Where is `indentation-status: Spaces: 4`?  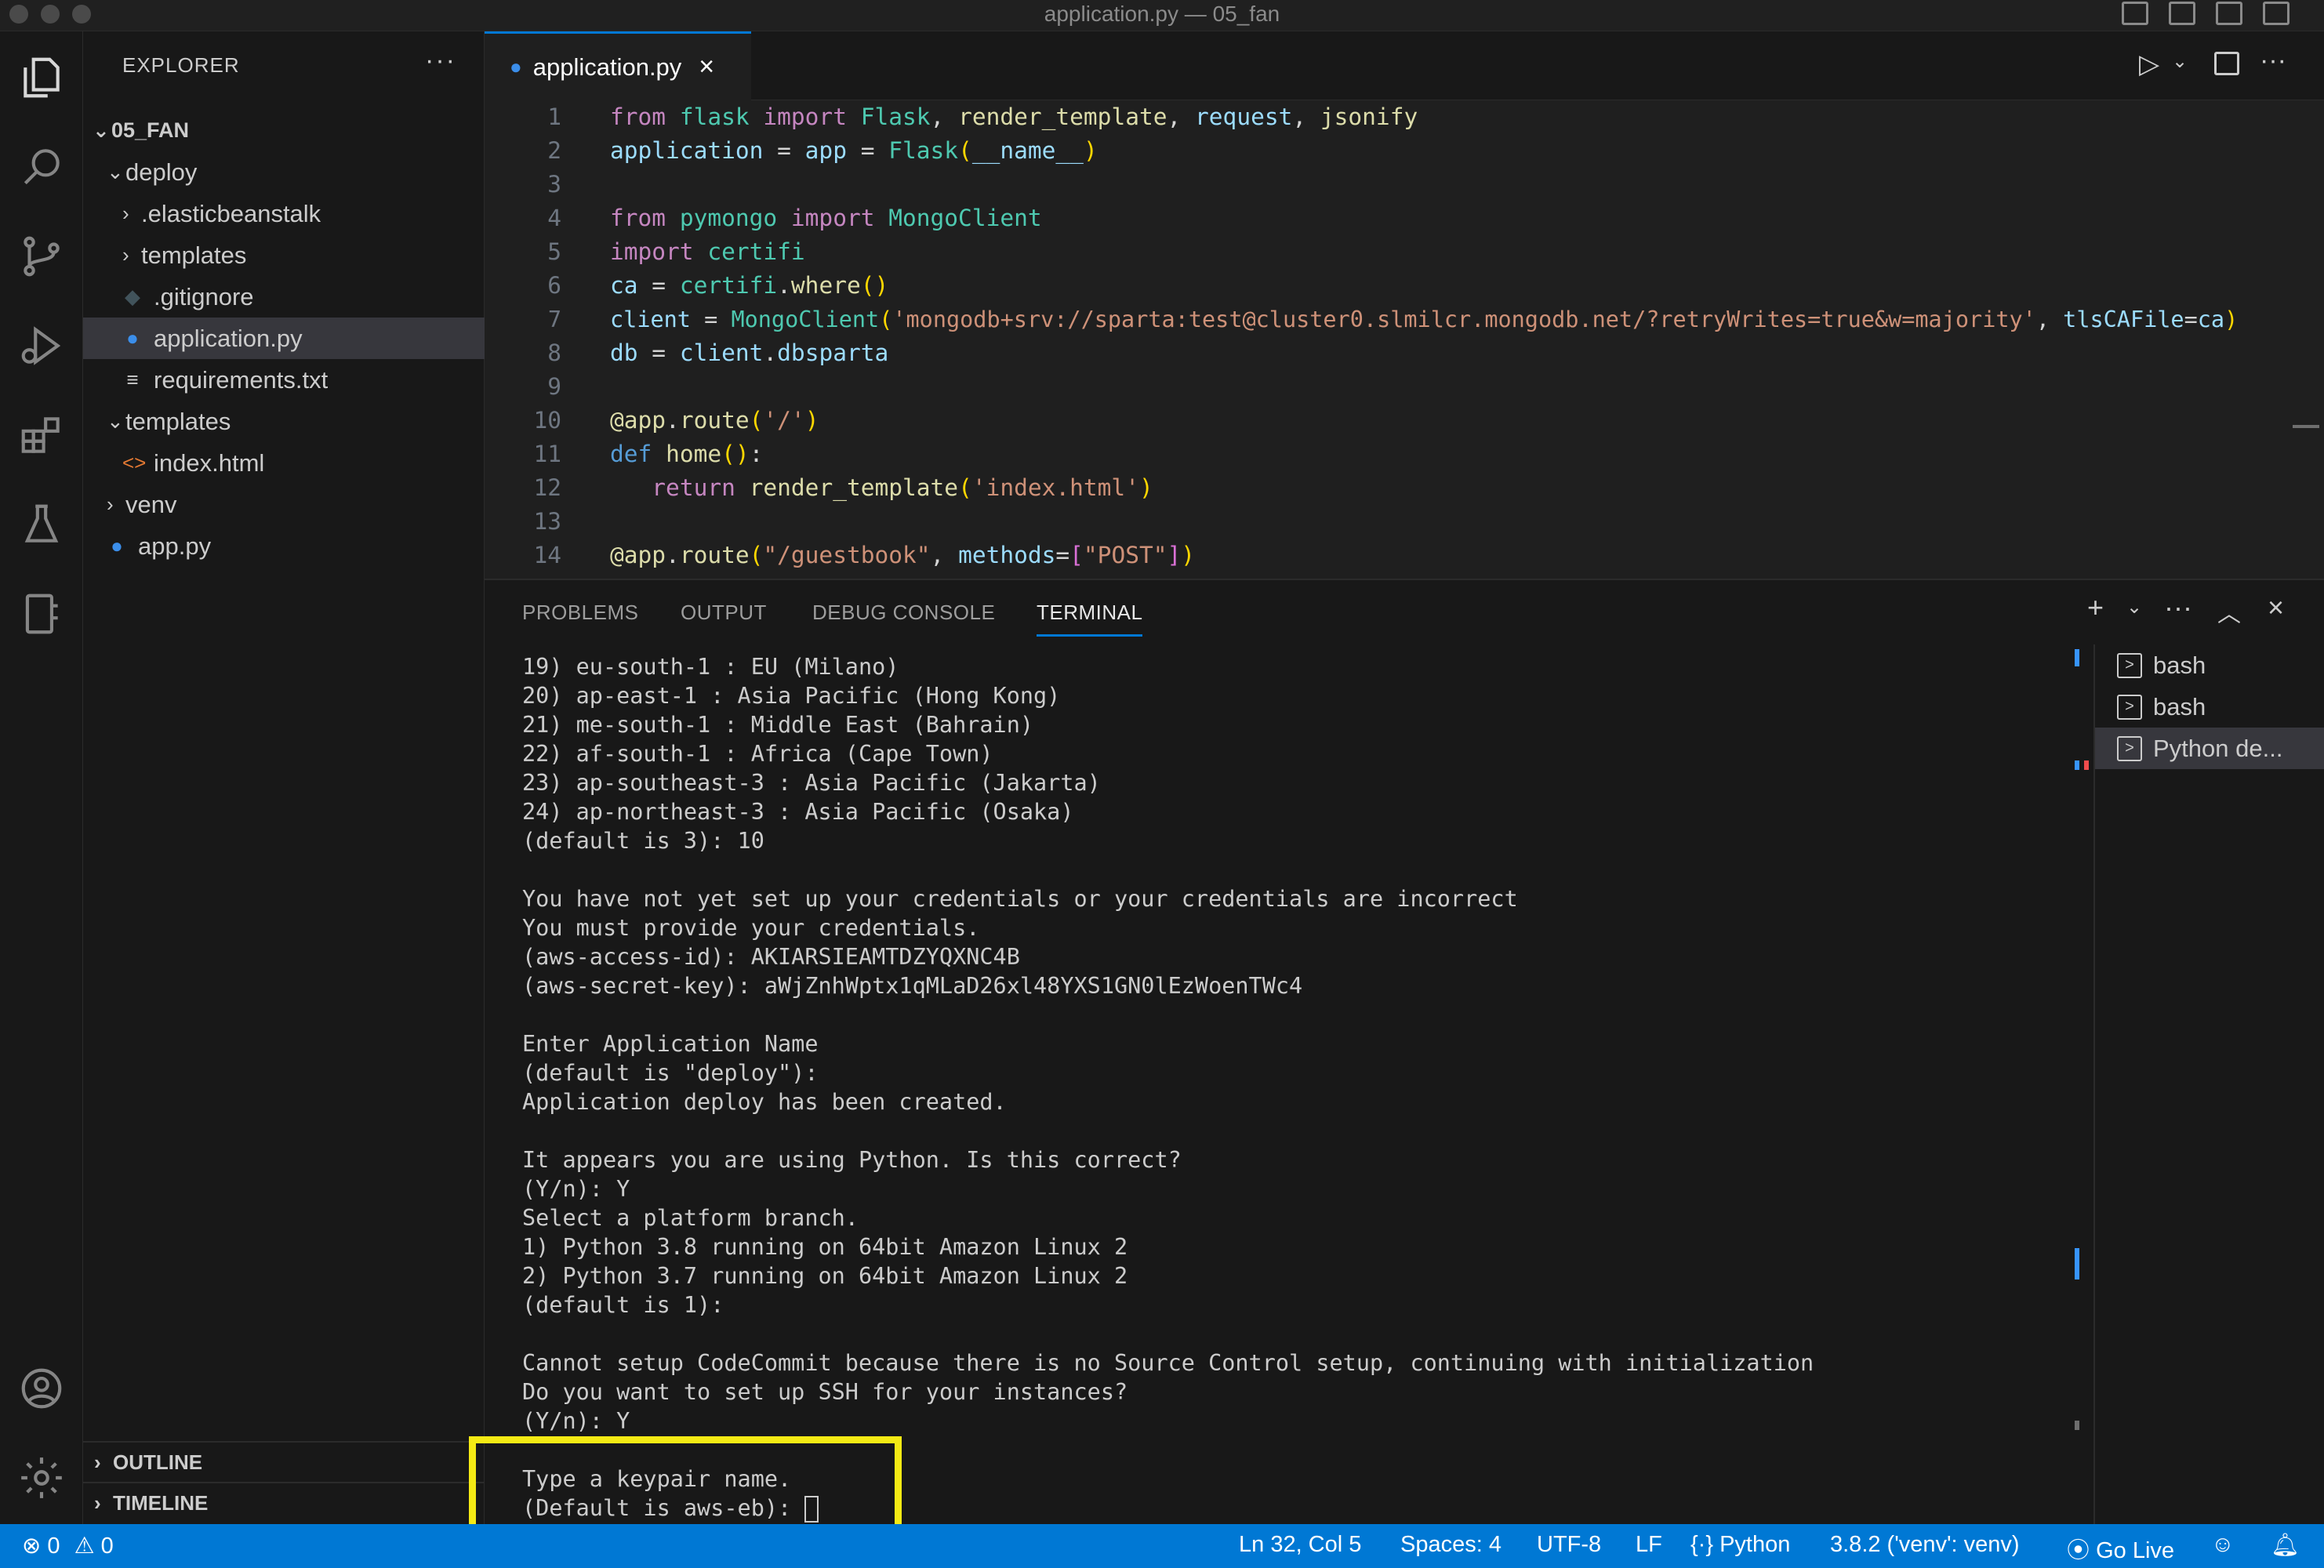 indentation-status: Spaces: 4 is located at coordinates (1451, 1545).